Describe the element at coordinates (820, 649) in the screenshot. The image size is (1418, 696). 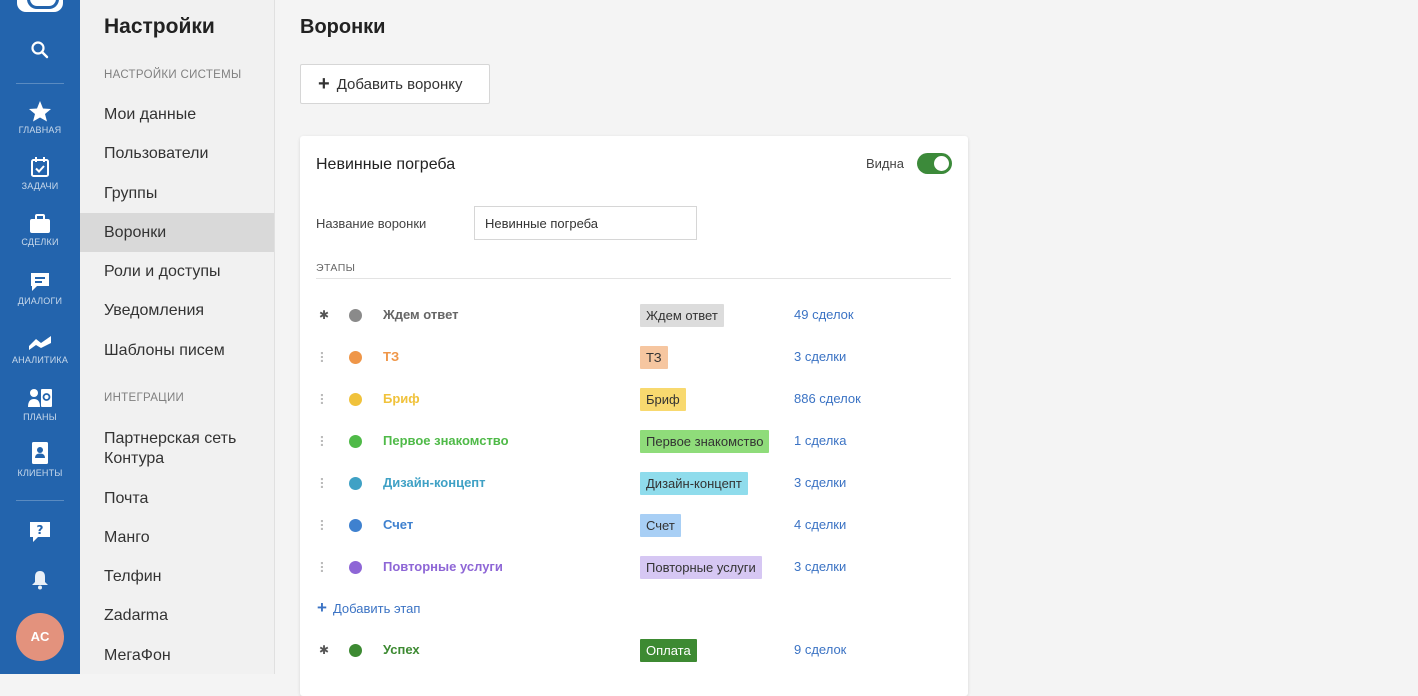
I see `stage-deals-link: 9 сделок` at that location.